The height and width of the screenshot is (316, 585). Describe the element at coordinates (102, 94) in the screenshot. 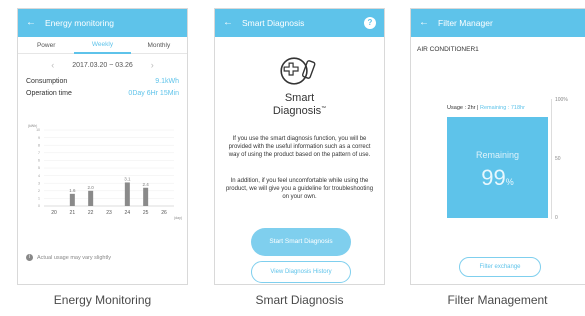

I see `operation-row: Operation time 0Day 6Hr 15Min` at that location.